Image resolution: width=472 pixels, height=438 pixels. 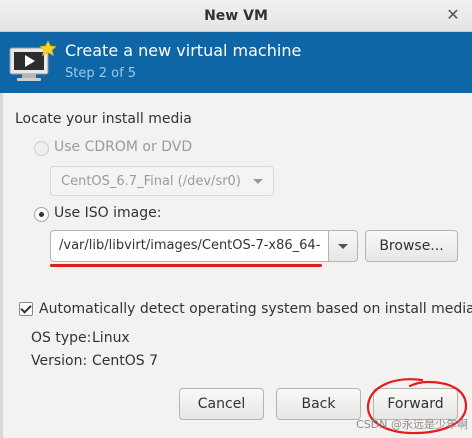 I want to click on os-type-value: Linux, so click(x=111, y=338).